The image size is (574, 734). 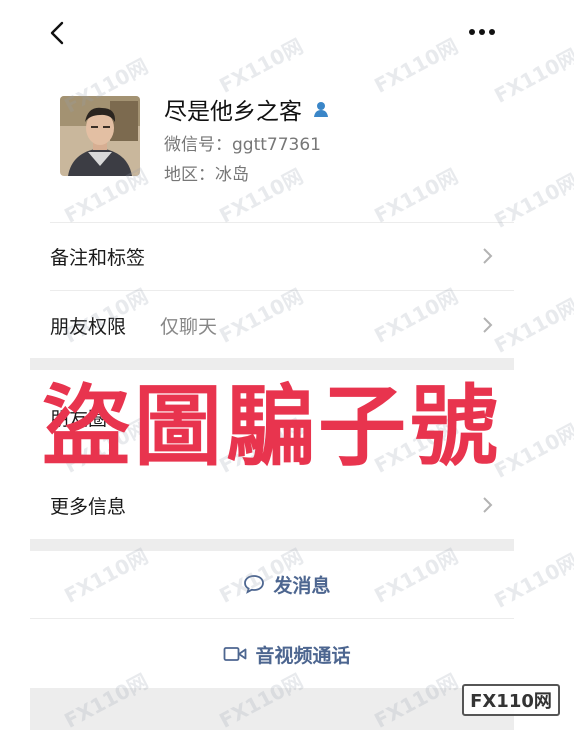 What do you see at coordinates (233, 112) in the screenshot?
I see `profile-name: 尽是他乡之客` at bounding box center [233, 112].